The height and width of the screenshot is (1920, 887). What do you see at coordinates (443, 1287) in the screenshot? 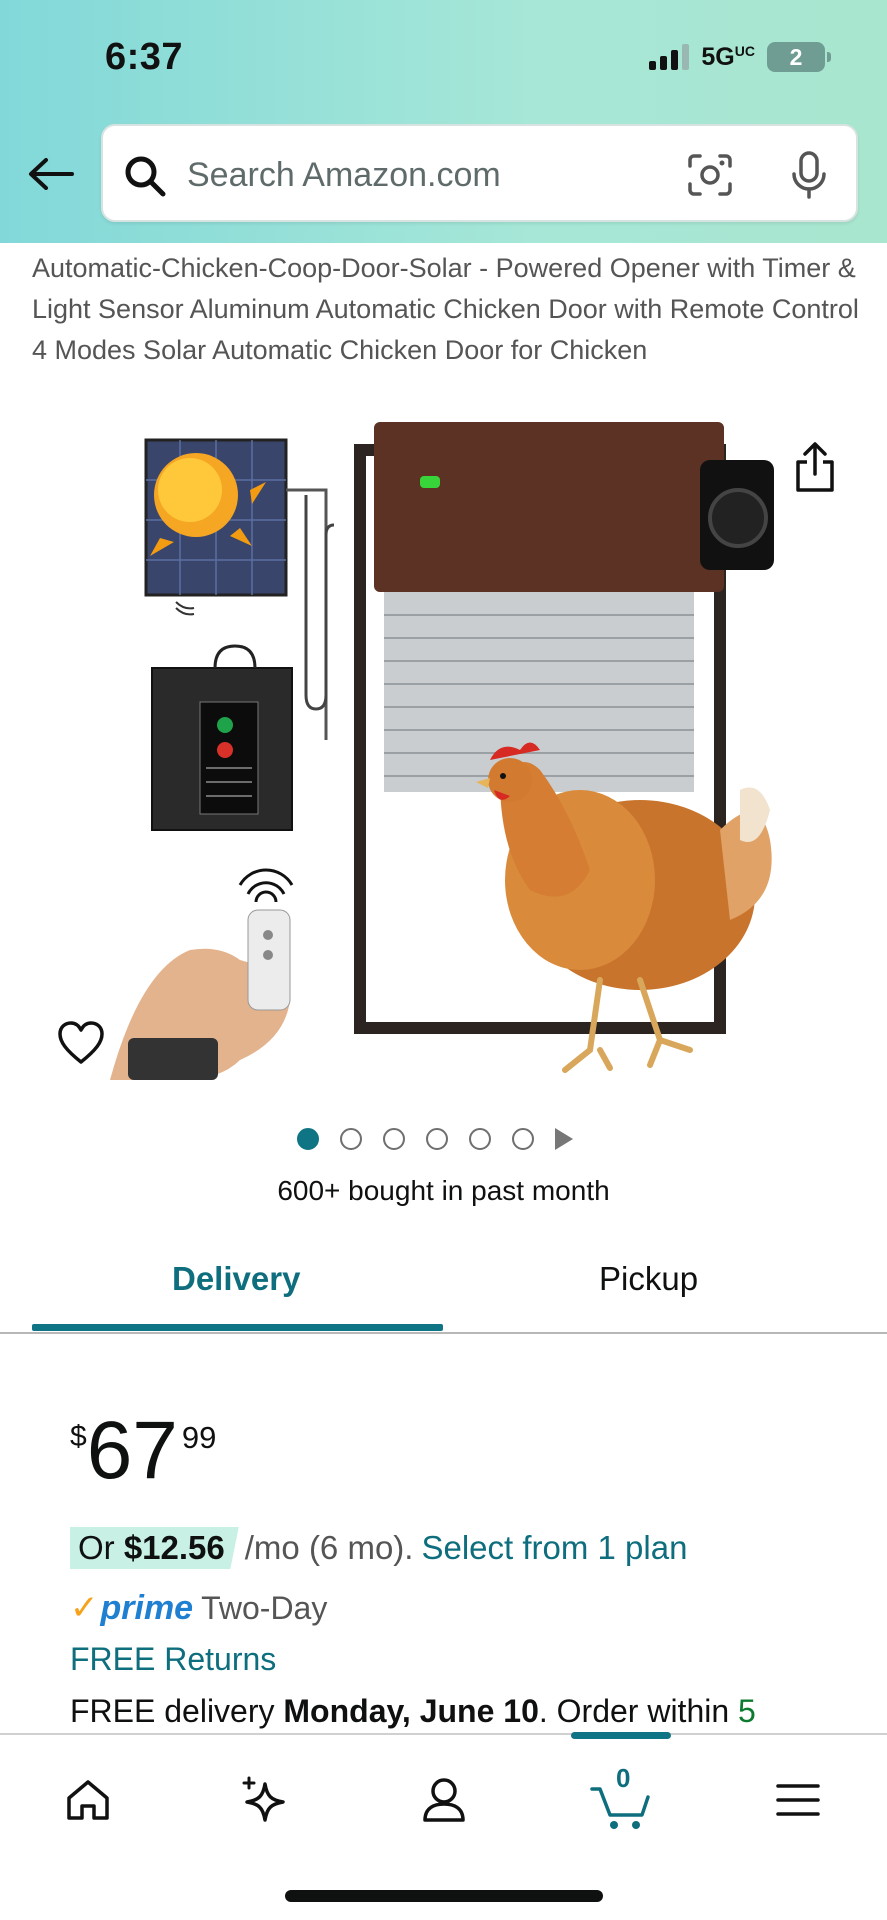
I see `fulfillment-tabs: Delivery Pickup` at bounding box center [443, 1287].